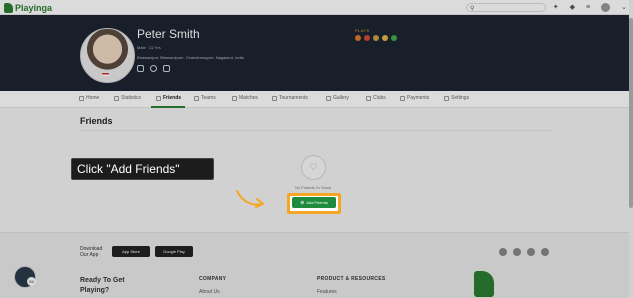  I want to click on empty-state-text: No Friends To Show, so click(313, 187).